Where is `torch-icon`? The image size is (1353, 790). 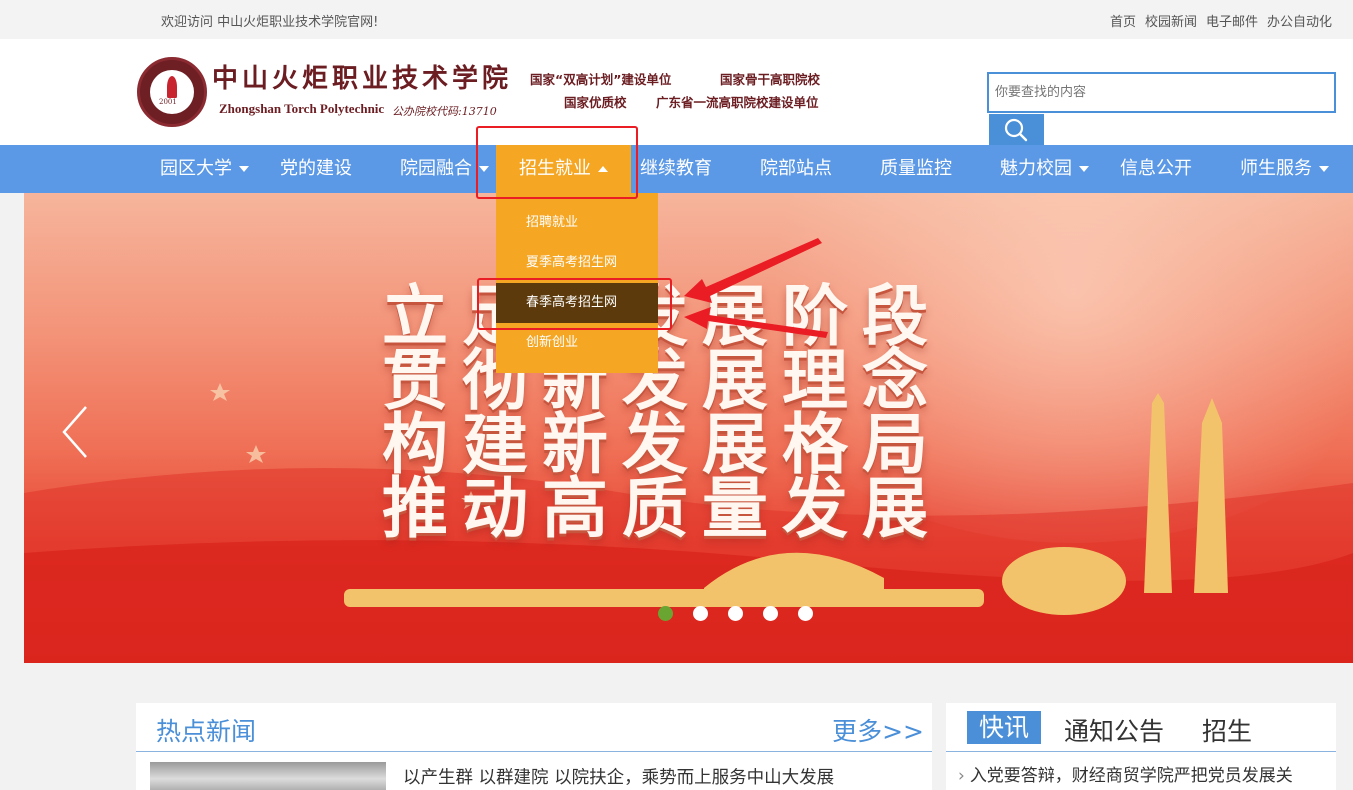 torch-icon is located at coordinates (172, 87).